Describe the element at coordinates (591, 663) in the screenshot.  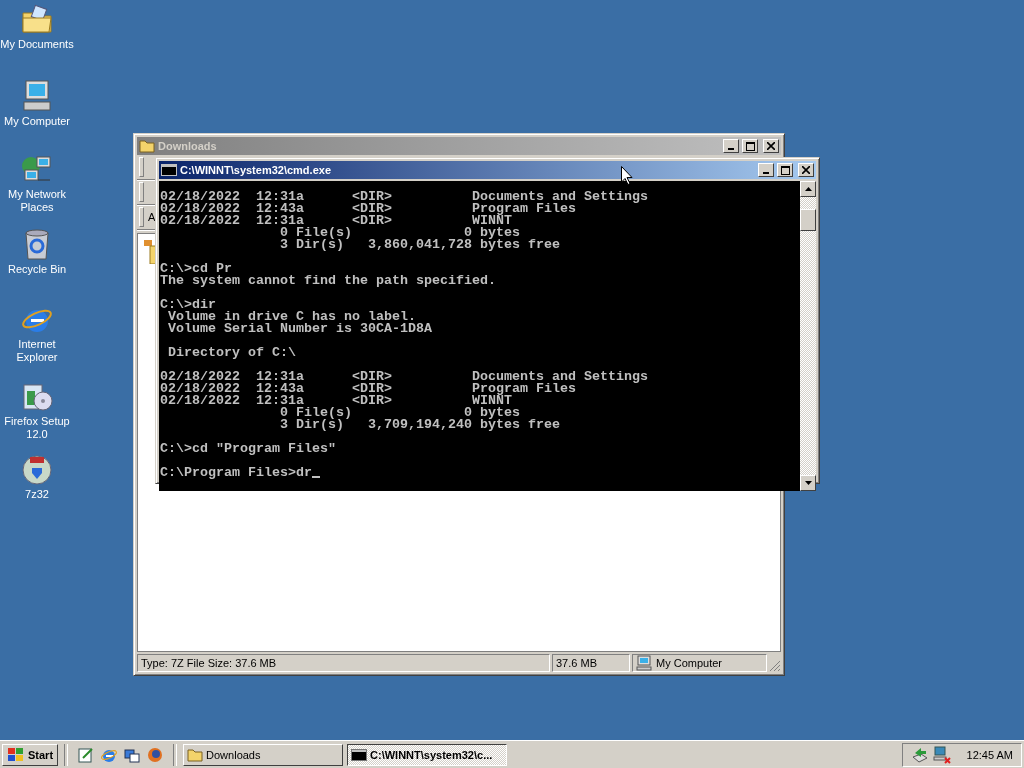
I see `status-size: 37.6 MB` at that location.